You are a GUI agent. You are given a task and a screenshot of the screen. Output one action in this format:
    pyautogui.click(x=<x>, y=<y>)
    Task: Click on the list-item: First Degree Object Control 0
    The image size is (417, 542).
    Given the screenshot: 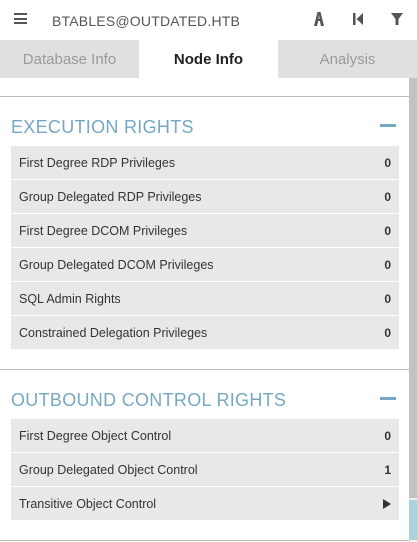 What is the action you would take?
    pyautogui.click(x=205, y=435)
    